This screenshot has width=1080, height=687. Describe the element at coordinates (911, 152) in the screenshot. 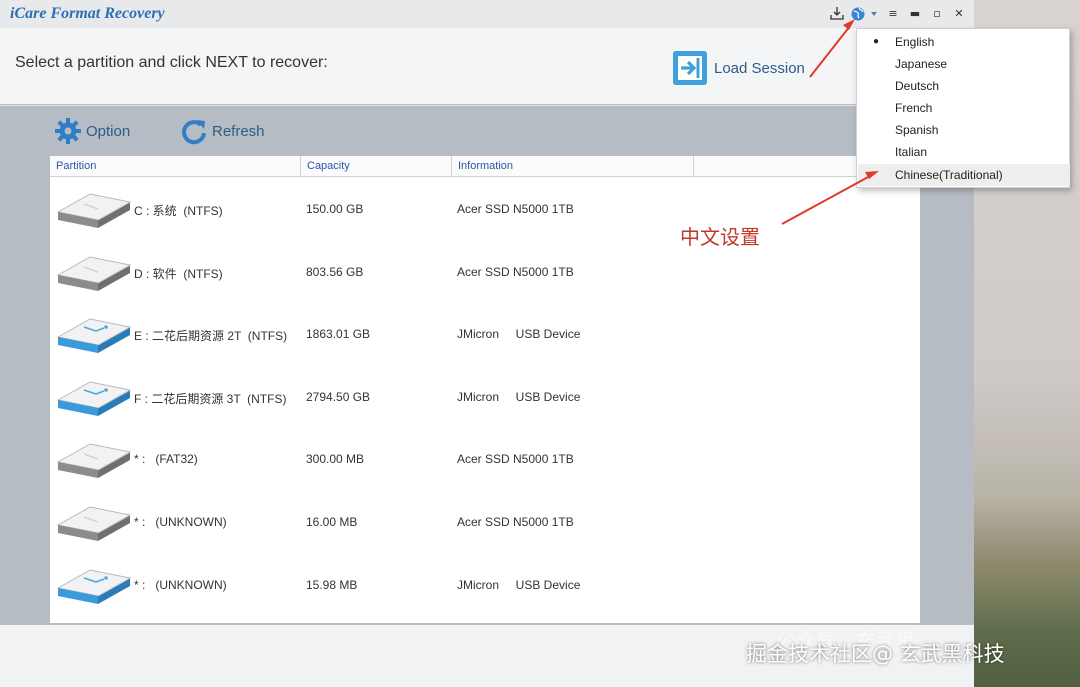

I see `language-option-label: Italian` at that location.